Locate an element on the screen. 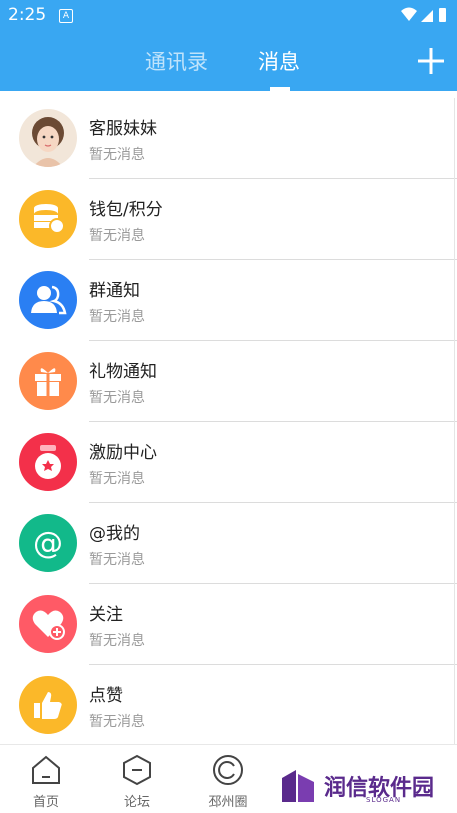 The width and height of the screenshot is (457, 813). nav-label: 论坛 is located at coordinates (136, 802).